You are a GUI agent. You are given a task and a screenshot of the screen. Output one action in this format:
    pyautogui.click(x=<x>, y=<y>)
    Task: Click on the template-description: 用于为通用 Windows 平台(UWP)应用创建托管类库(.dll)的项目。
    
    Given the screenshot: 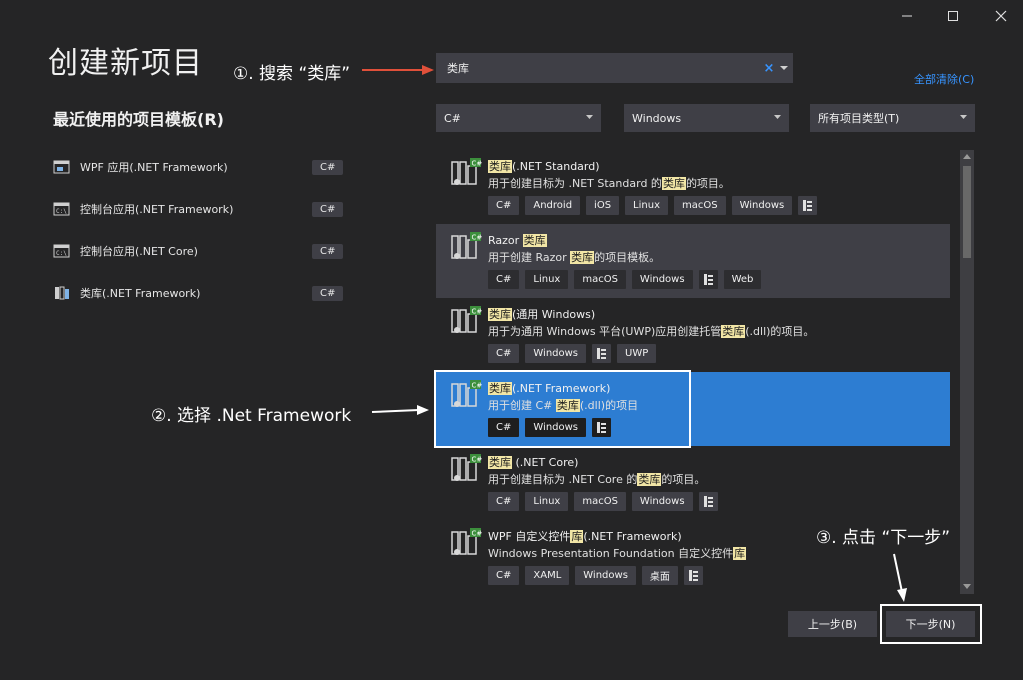 What is the action you would take?
    pyautogui.click(x=651, y=331)
    